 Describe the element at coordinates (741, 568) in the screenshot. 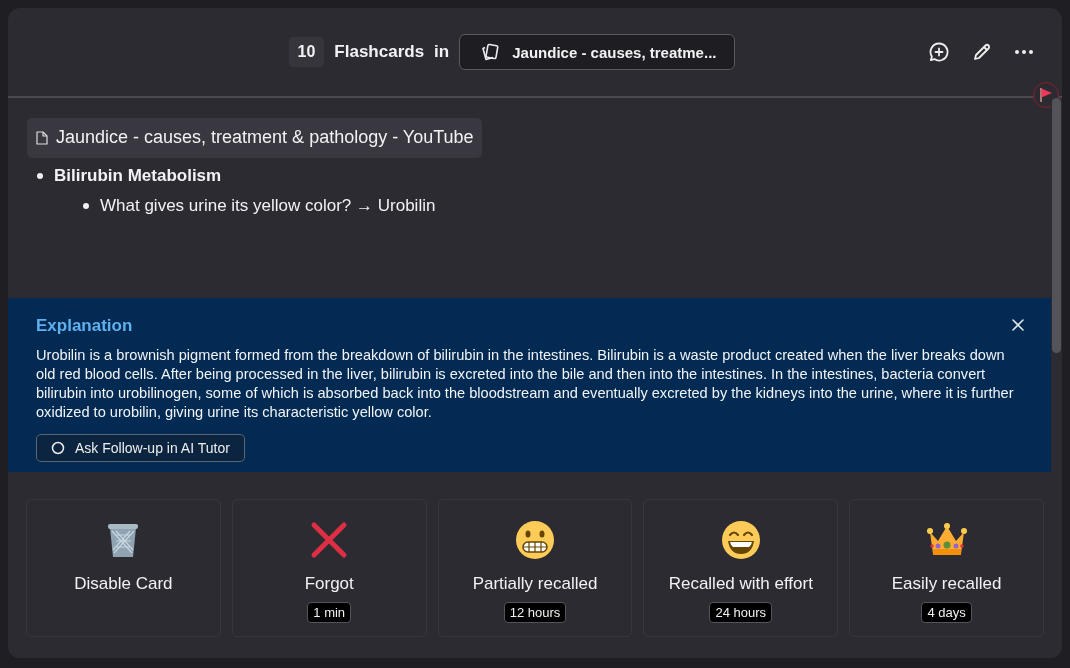

I see `rating-button: Recalled with effort 24 hours` at that location.